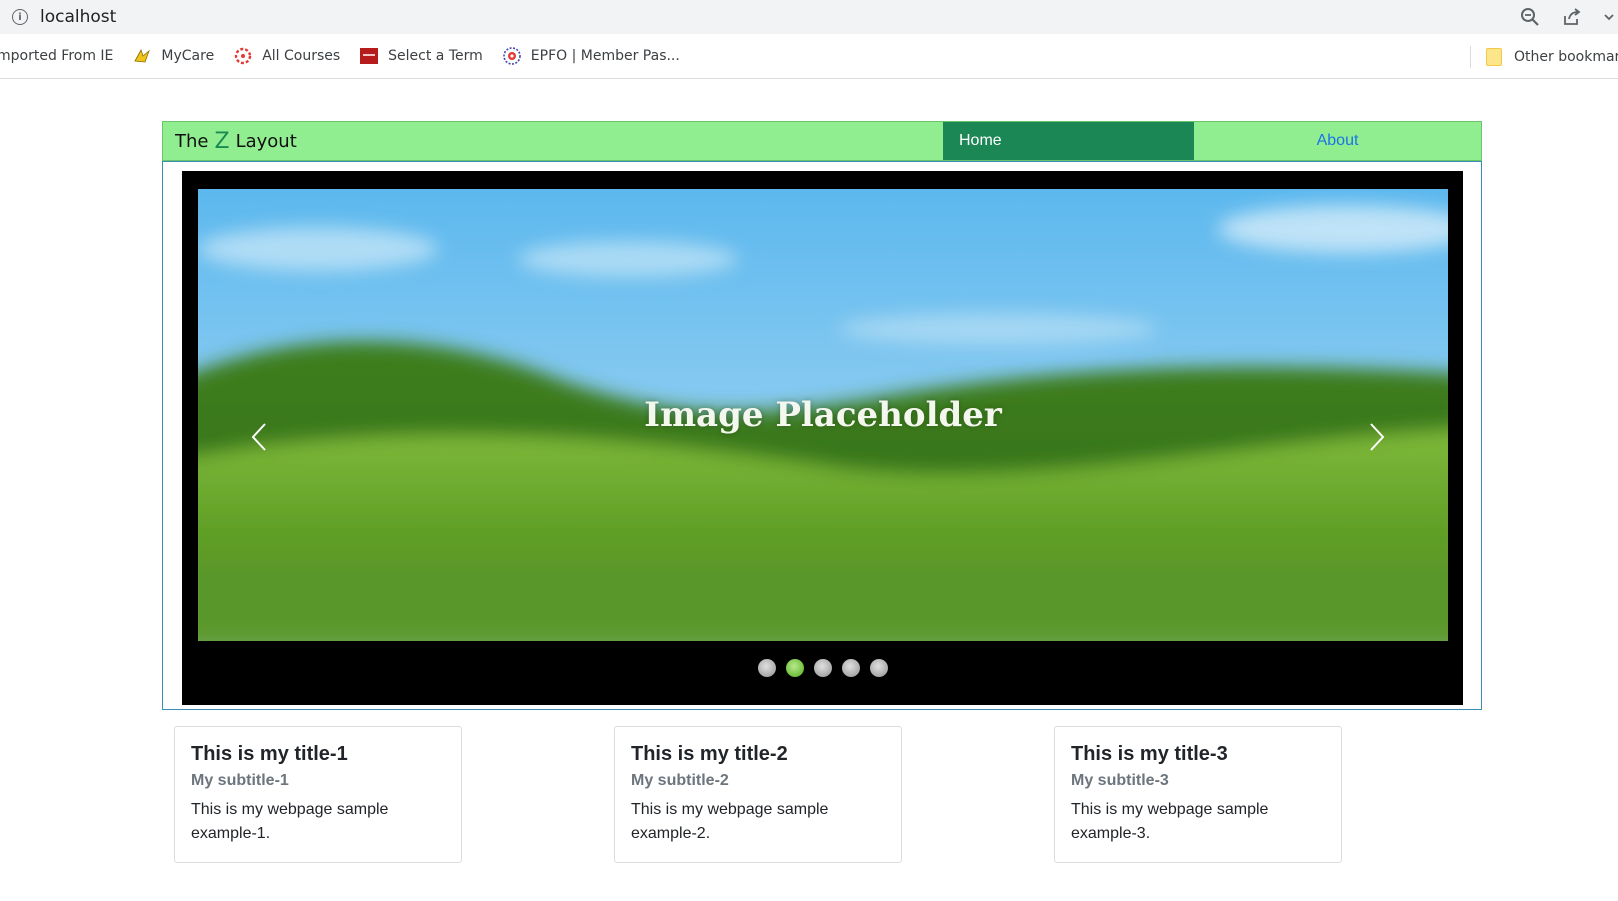 This screenshot has width=1618, height=901. What do you see at coordinates (369, 56) in the screenshot?
I see `term-icon` at bounding box center [369, 56].